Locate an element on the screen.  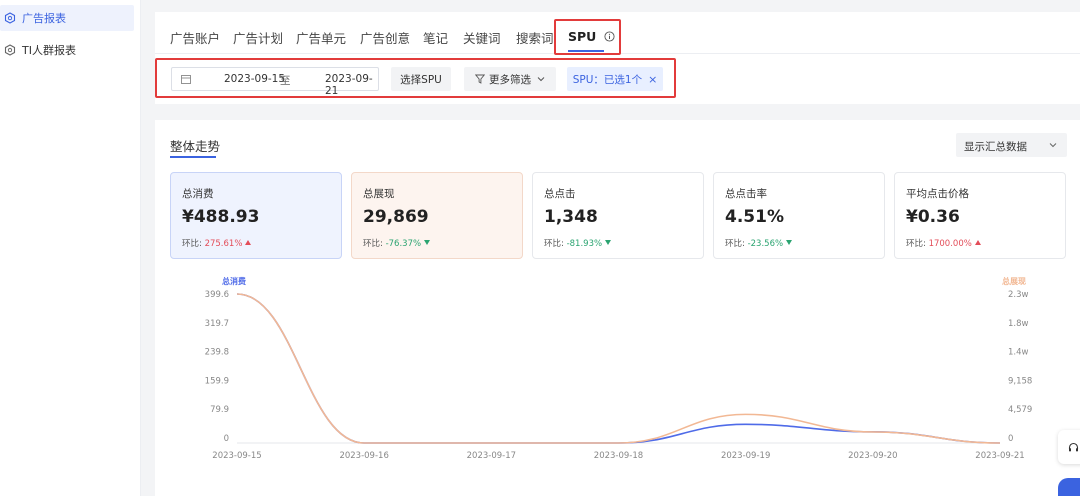
metric-card-total-spend: 总消费 ¥488.93 环比: 275.61% is located at coordinates (256, 215).